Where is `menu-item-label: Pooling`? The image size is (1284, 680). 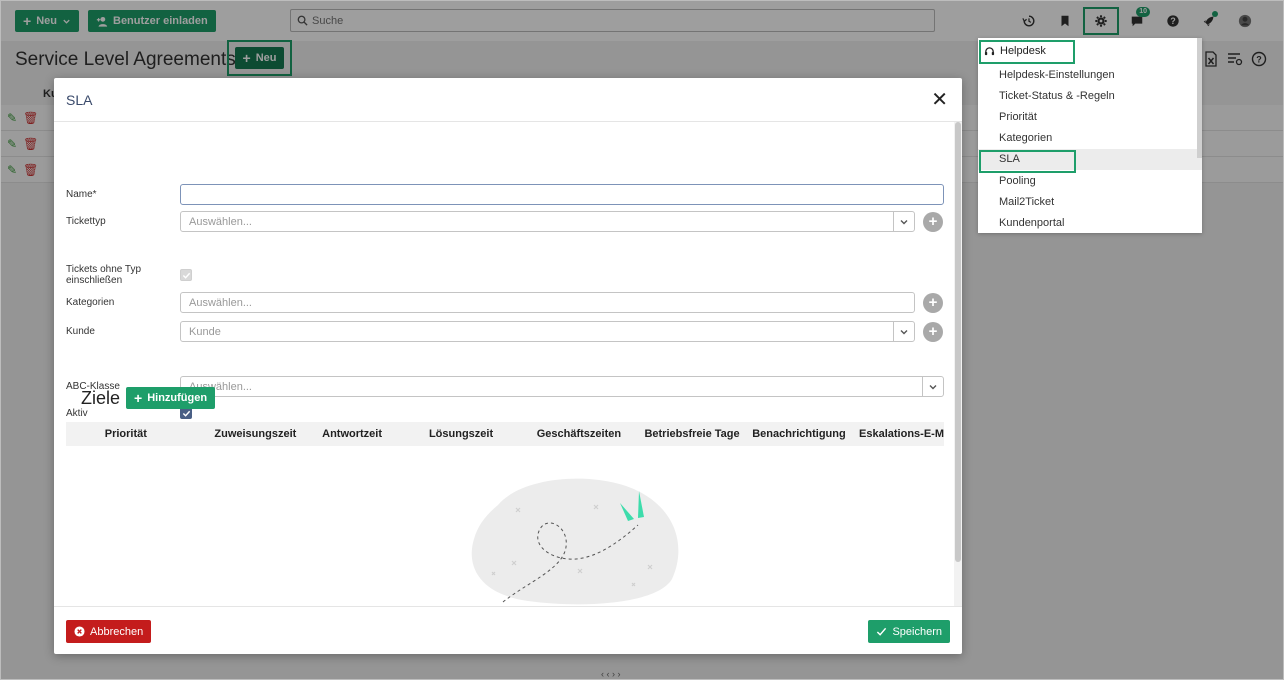
menu-item-label: Pooling is located at coordinates (1017, 180).